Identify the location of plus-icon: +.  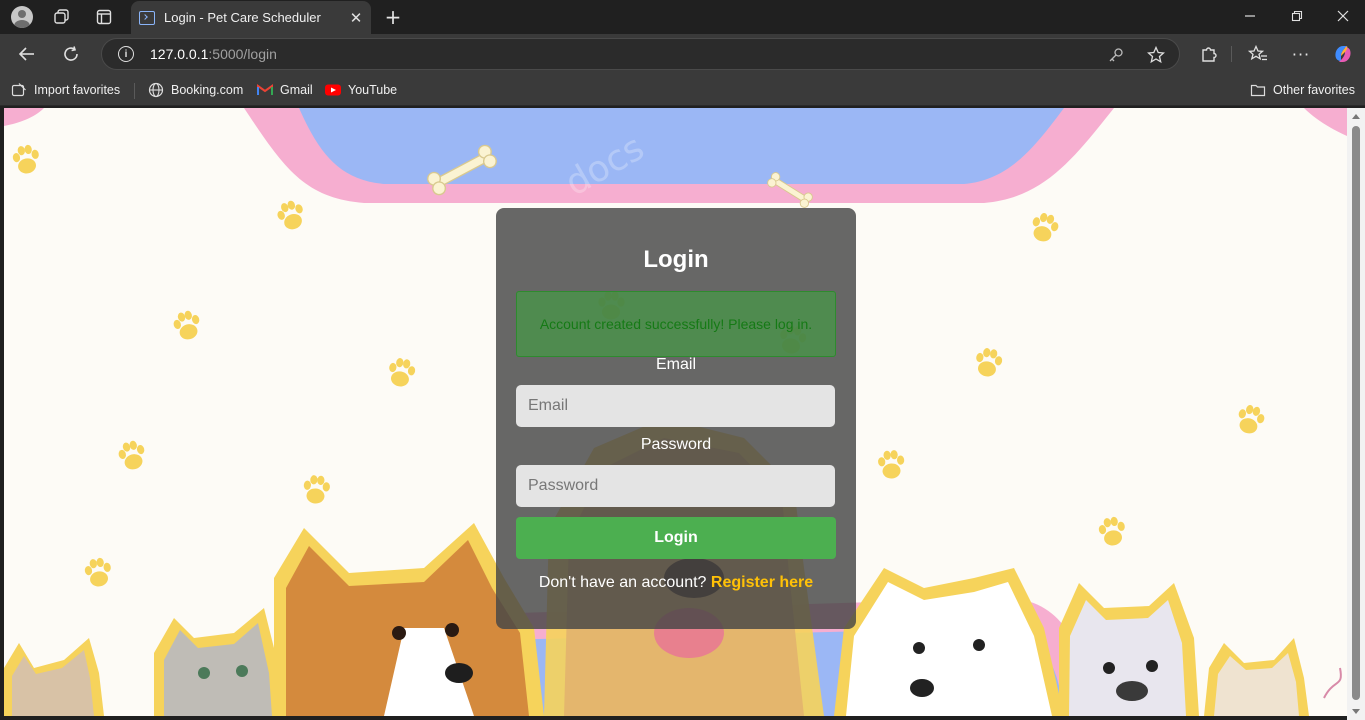
(393, 17).